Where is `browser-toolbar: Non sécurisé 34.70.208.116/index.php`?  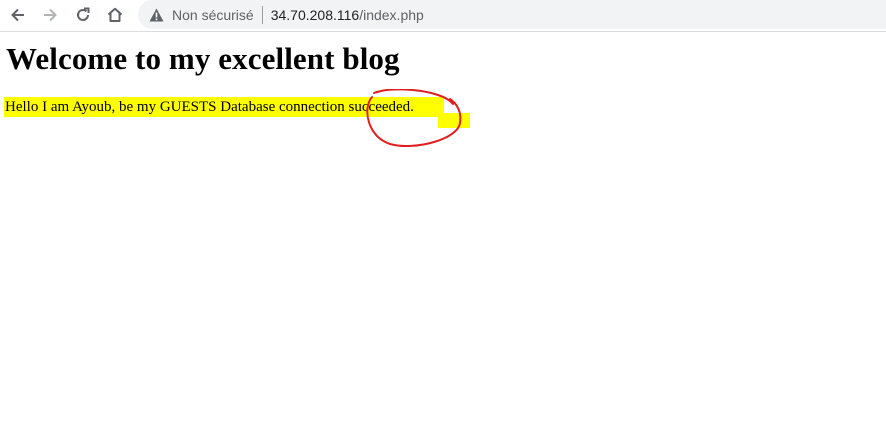
browser-toolbar: Non sécurisé 34.70.208.116/index.php is located at coordinates (443, 16).